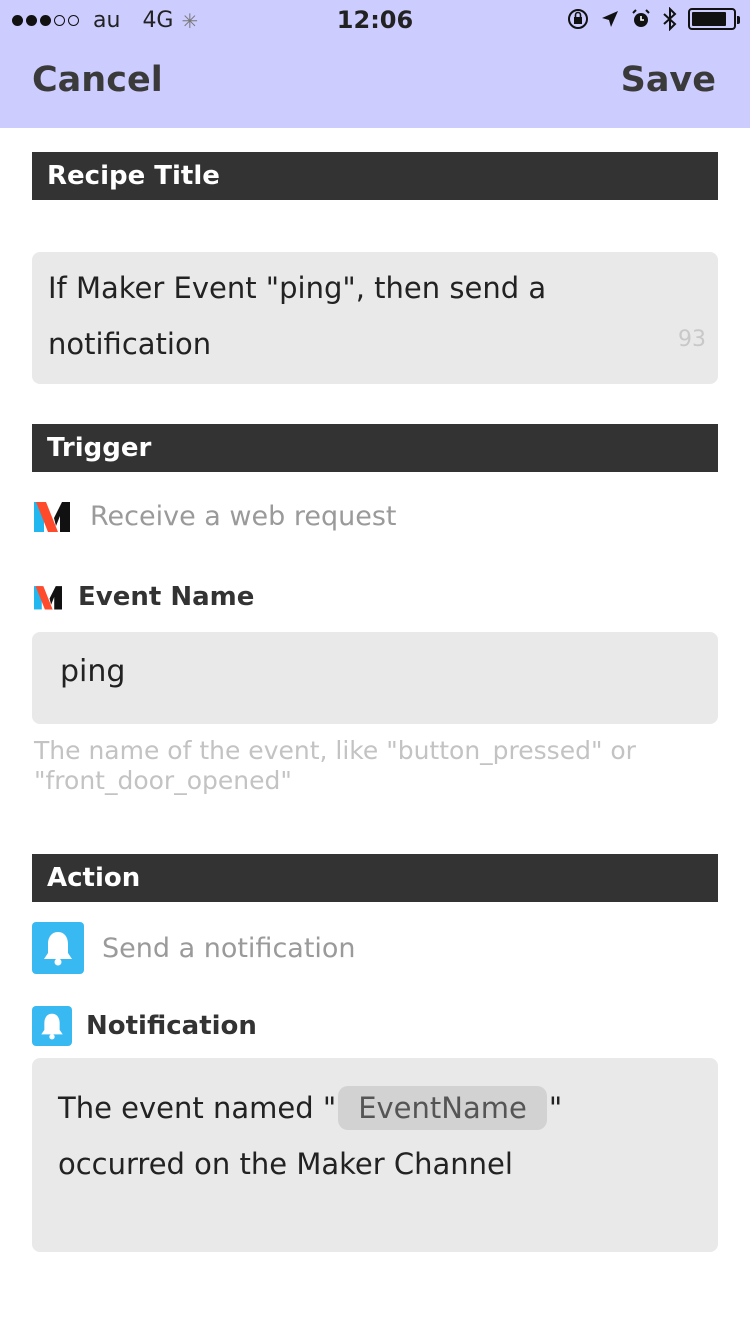 The width and height of the screenshot is (750, 1334). What do you see at coordinates (375, 64) in the screenshot?
I see `top-bar: au 4G ✳ 12:06 Cancel Save` at bounding box center [375, 64].